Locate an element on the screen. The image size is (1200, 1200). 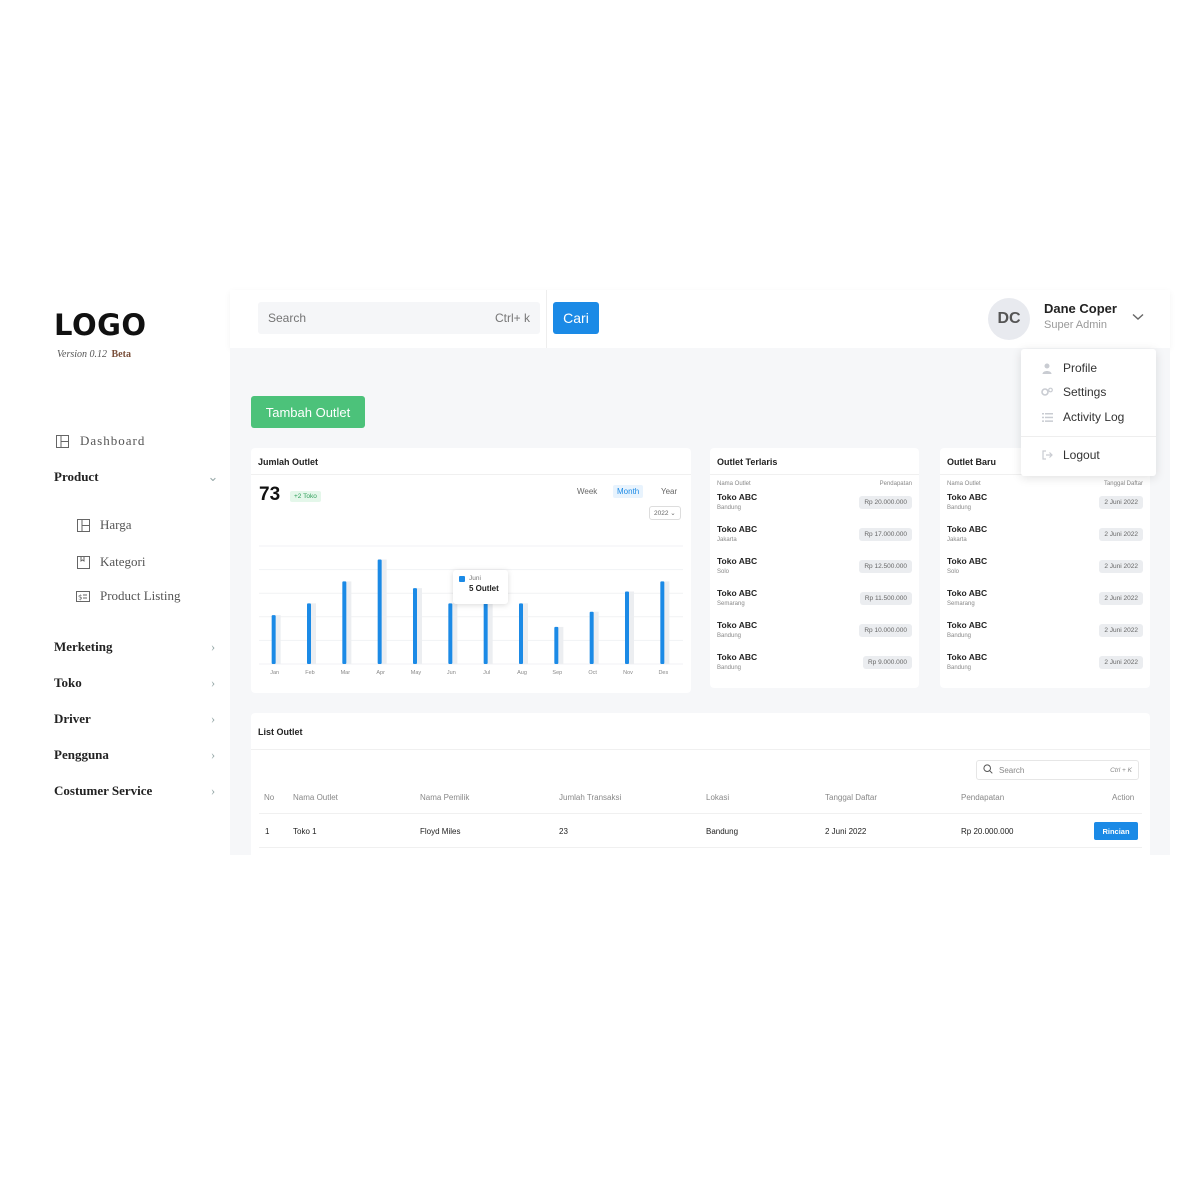
chevron-down-icon is located at coordinates (1138, 317).